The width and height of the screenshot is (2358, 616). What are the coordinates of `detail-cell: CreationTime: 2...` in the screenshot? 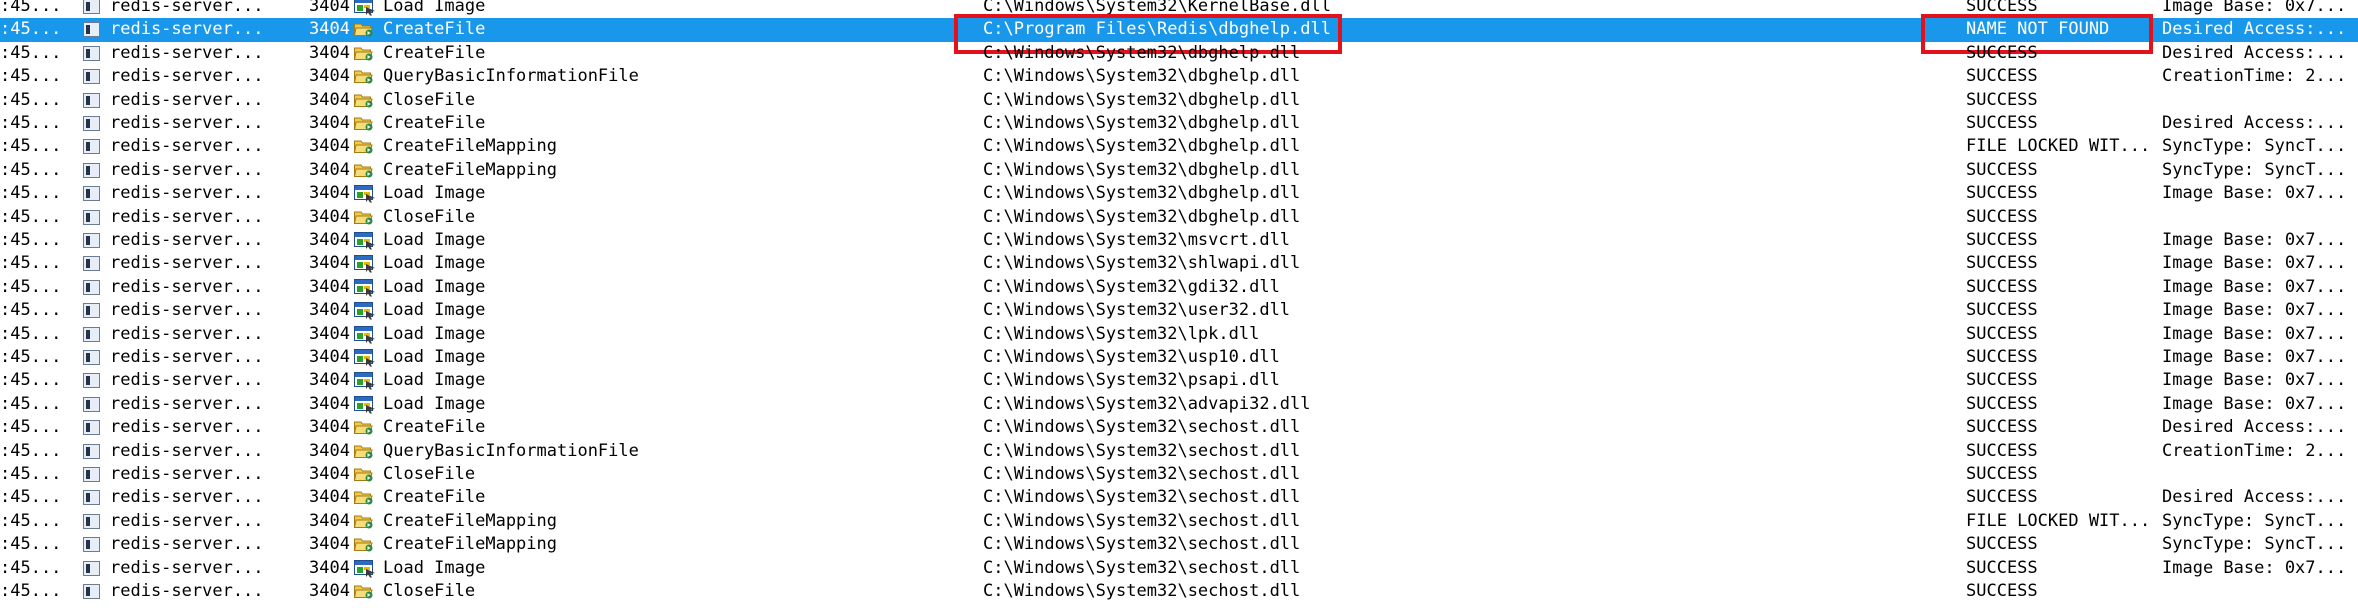 It's located at (2254, 450).